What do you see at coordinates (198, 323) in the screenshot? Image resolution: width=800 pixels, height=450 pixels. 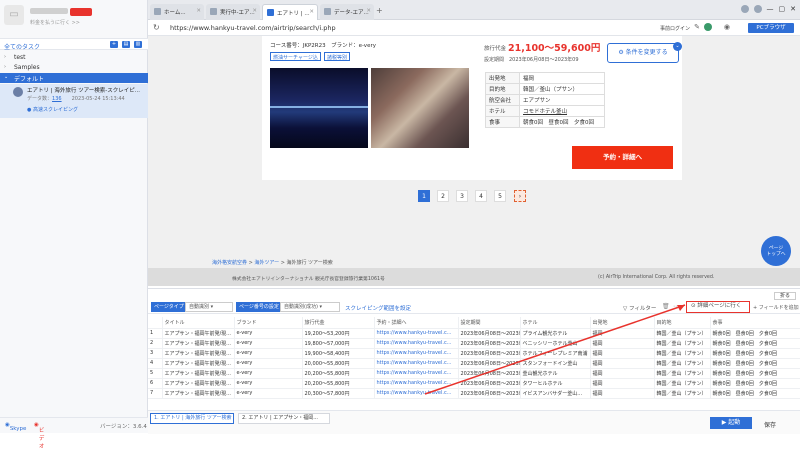 I see `column-header: タイトル` at bounding box center [198, 323].